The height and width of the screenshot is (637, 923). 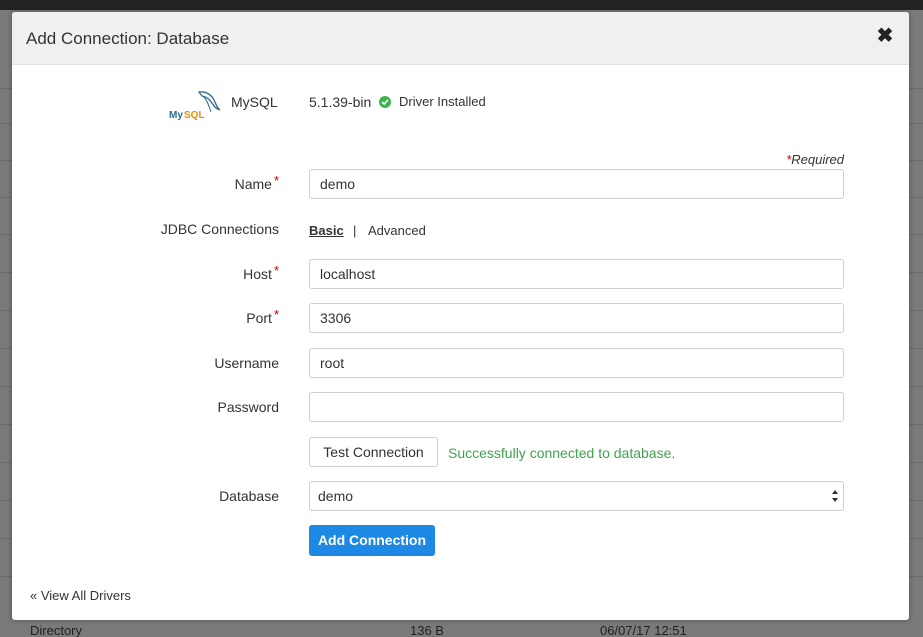 I want to click on password-label: Password, so click(x=248, y=407).